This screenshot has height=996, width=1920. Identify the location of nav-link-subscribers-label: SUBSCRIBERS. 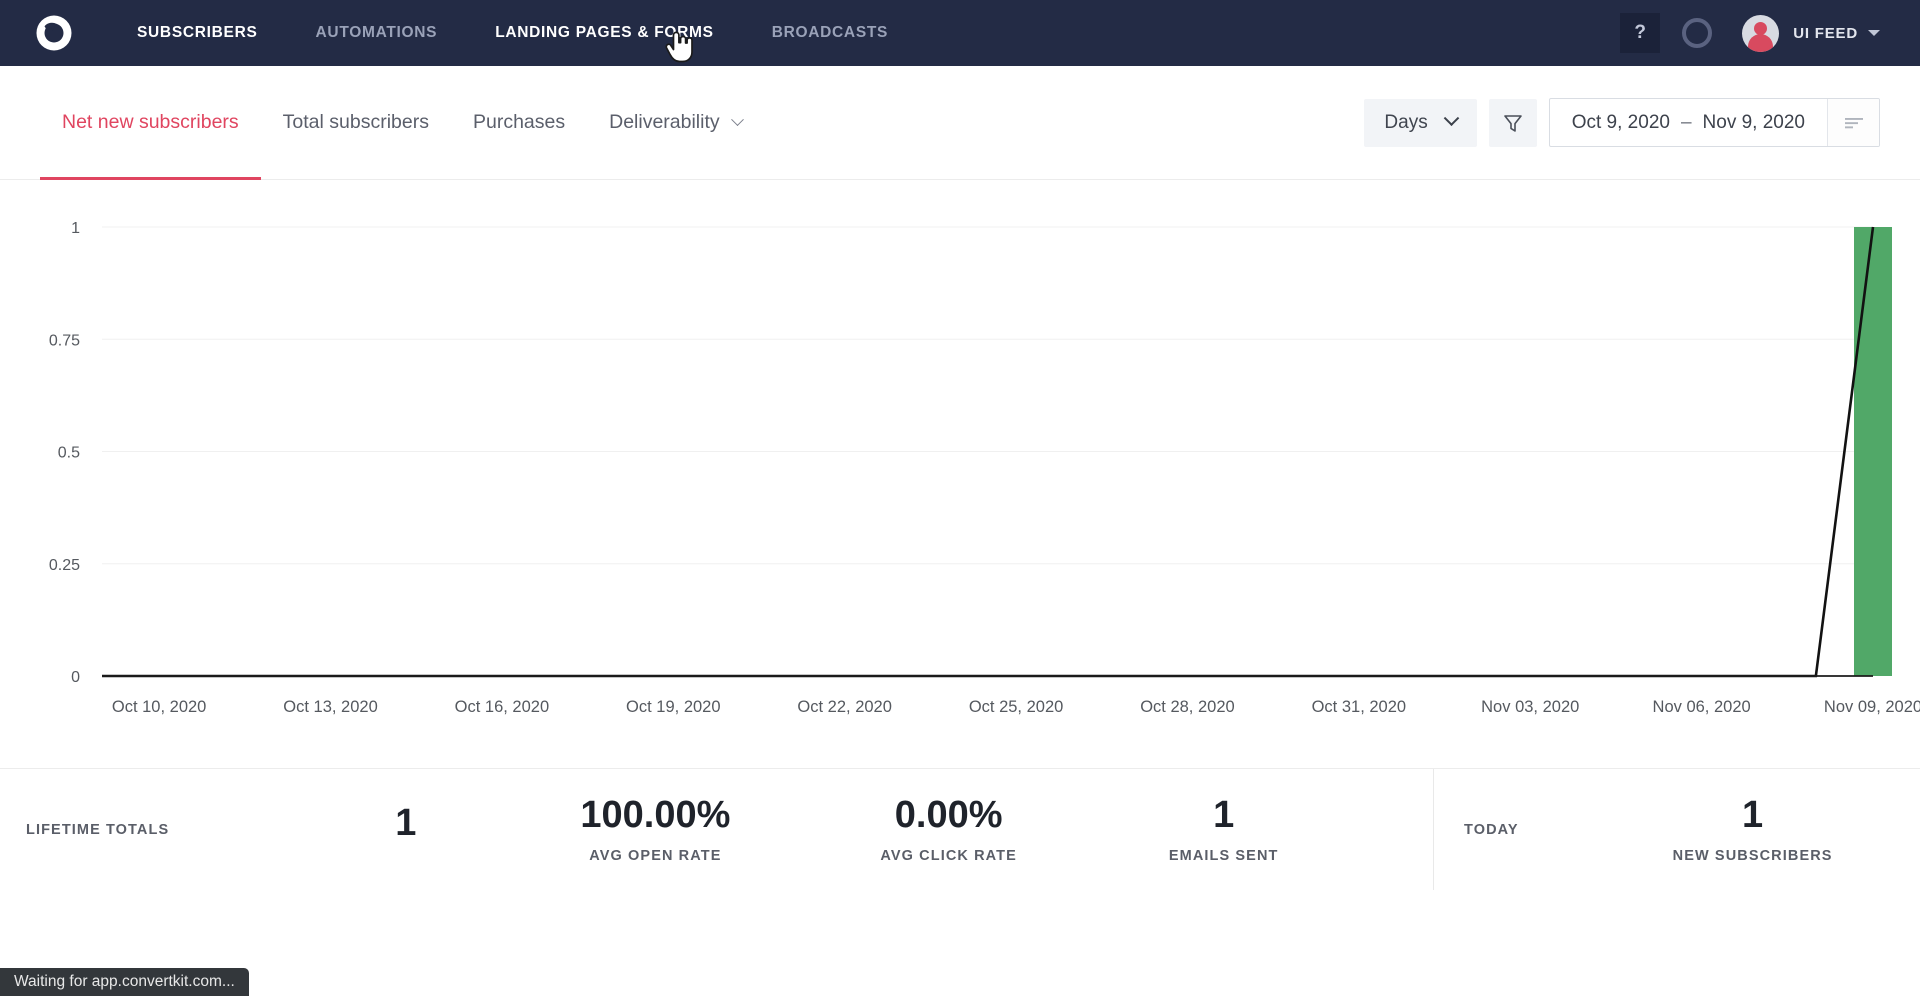
(197, 32).